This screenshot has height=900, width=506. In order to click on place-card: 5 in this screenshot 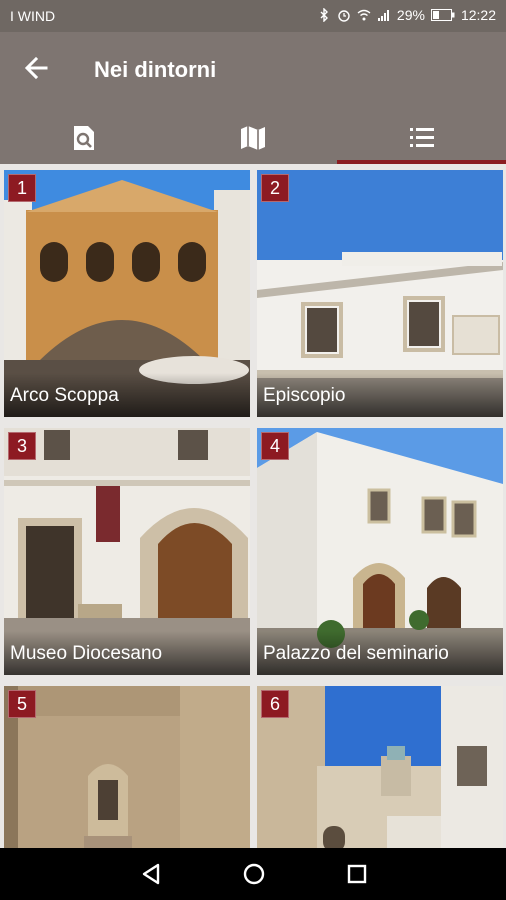, I will do `click(127, 767)`.